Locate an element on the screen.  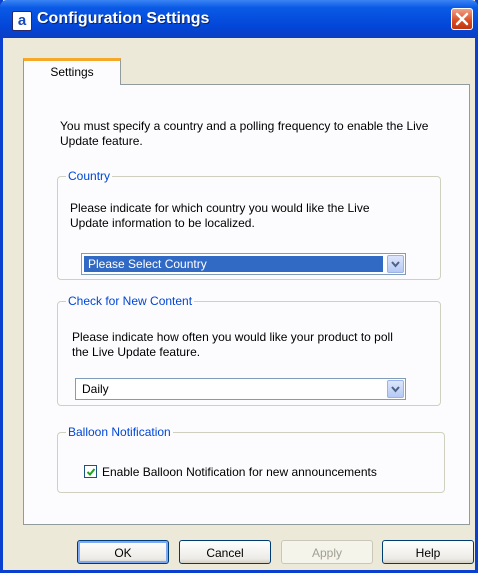
checkmark-icon is located at coordinates (91, 472).